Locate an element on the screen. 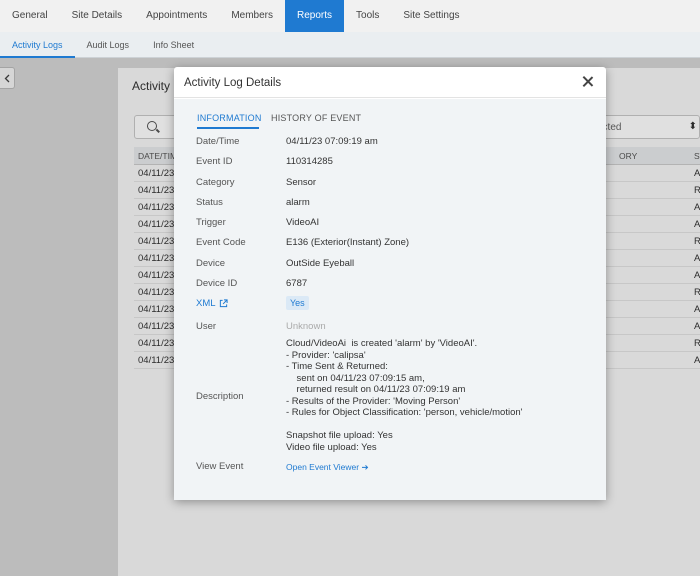 Image resolution: width=700 pixels, height=576 pixels. event-code-value: E136 (Exterior(Instant) Zone) is located at coordinates (348, 242).